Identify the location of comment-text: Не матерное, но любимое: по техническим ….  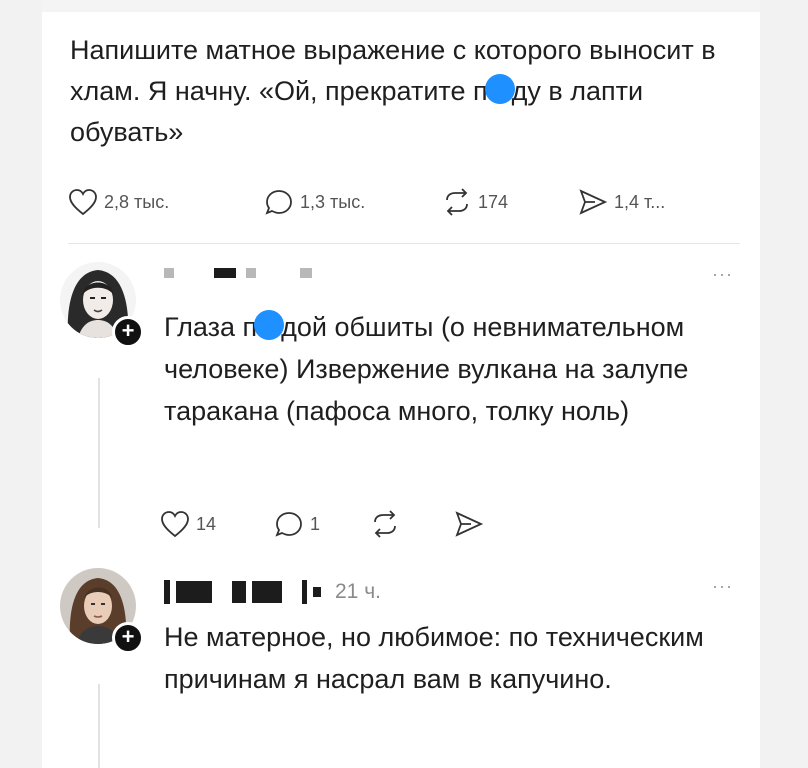
(434, 658).